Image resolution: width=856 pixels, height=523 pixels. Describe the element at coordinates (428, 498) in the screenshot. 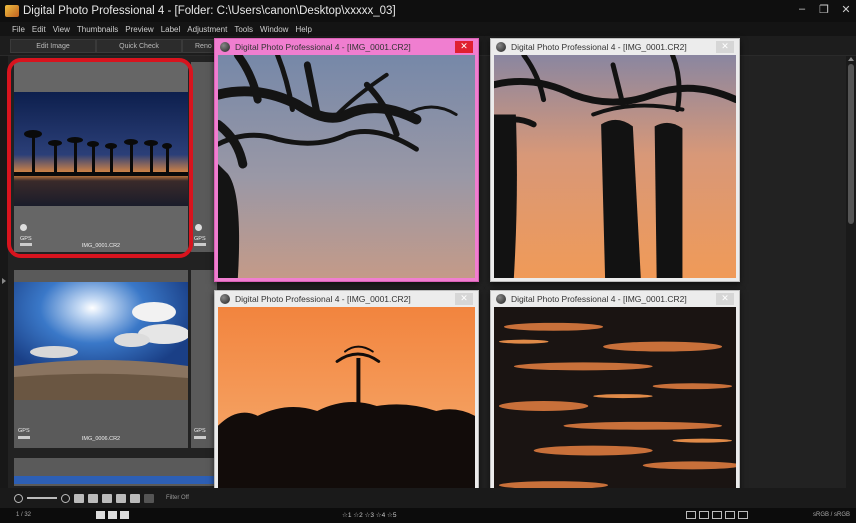

I see `thumbnail-toolbar: Filter Off` at that location.